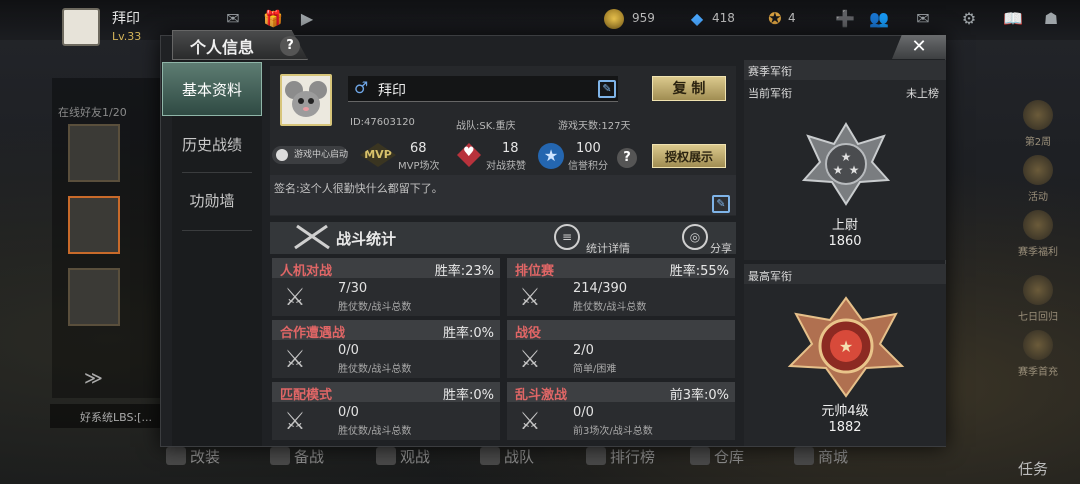  What do you see at coordinates (1038, 299) in the screenshot?
I see `seven-day-return-item: 七日回归` at bounding box center [1038, 299].